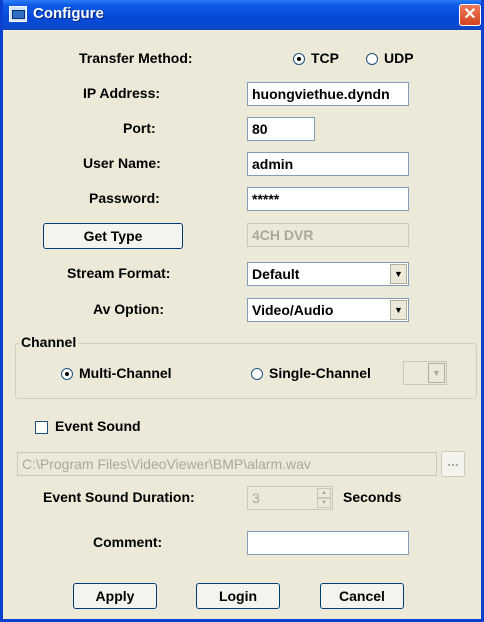  I want to click on user-name-input: admin, so click(328, 164).